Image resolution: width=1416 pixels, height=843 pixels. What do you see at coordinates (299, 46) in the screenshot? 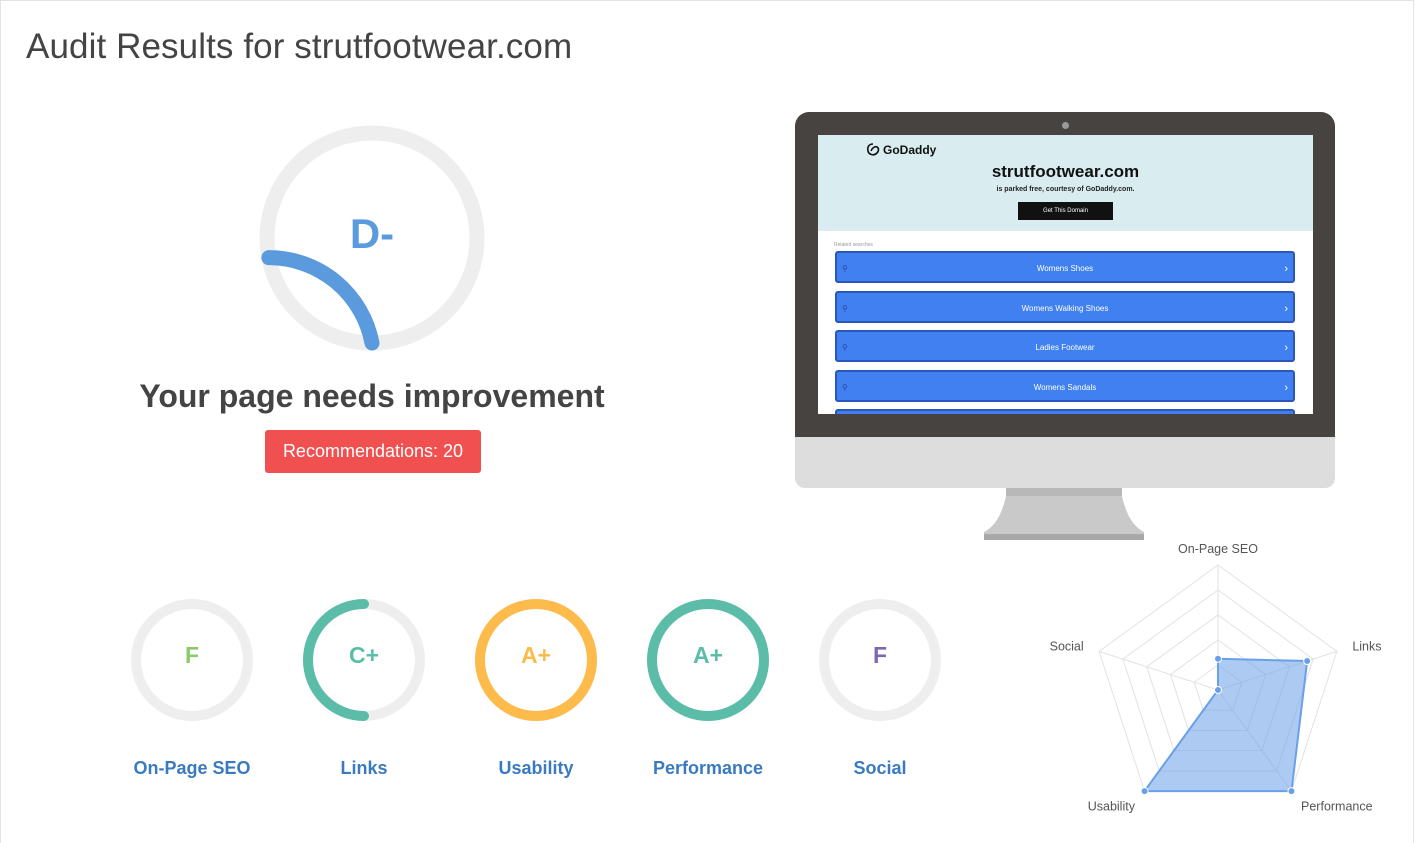
I see `page-title: Audit Results for strutfootwear.com` at bounding box center [299, 46].